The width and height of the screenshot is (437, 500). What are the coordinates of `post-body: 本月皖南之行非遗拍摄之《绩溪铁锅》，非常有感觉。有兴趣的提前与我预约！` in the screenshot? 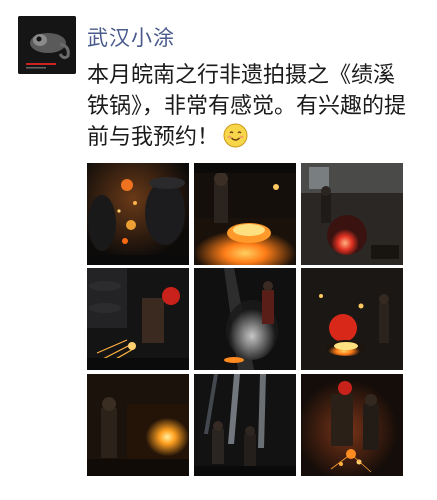 It's located at (249, 106).